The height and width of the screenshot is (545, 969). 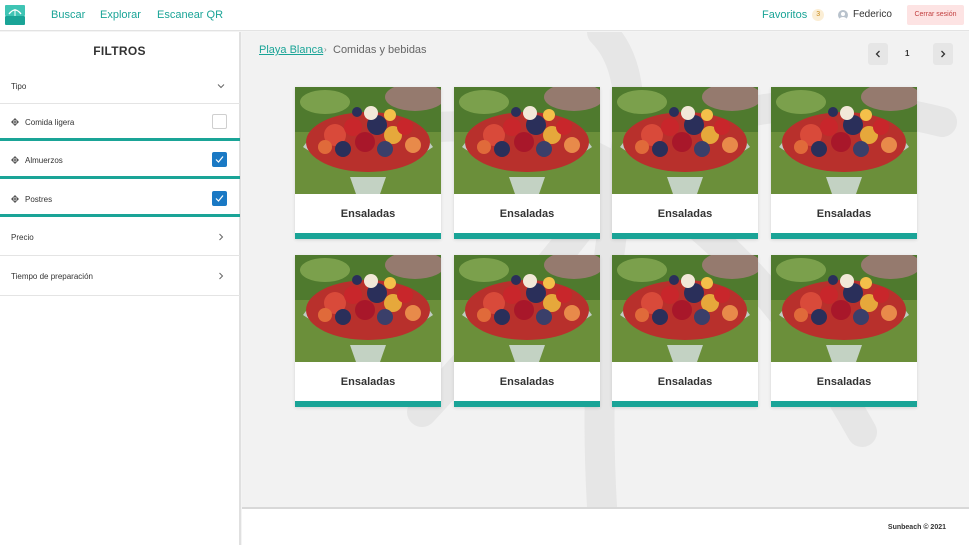 I want to click on chevron-down-icon, so click(x=221, y=86).